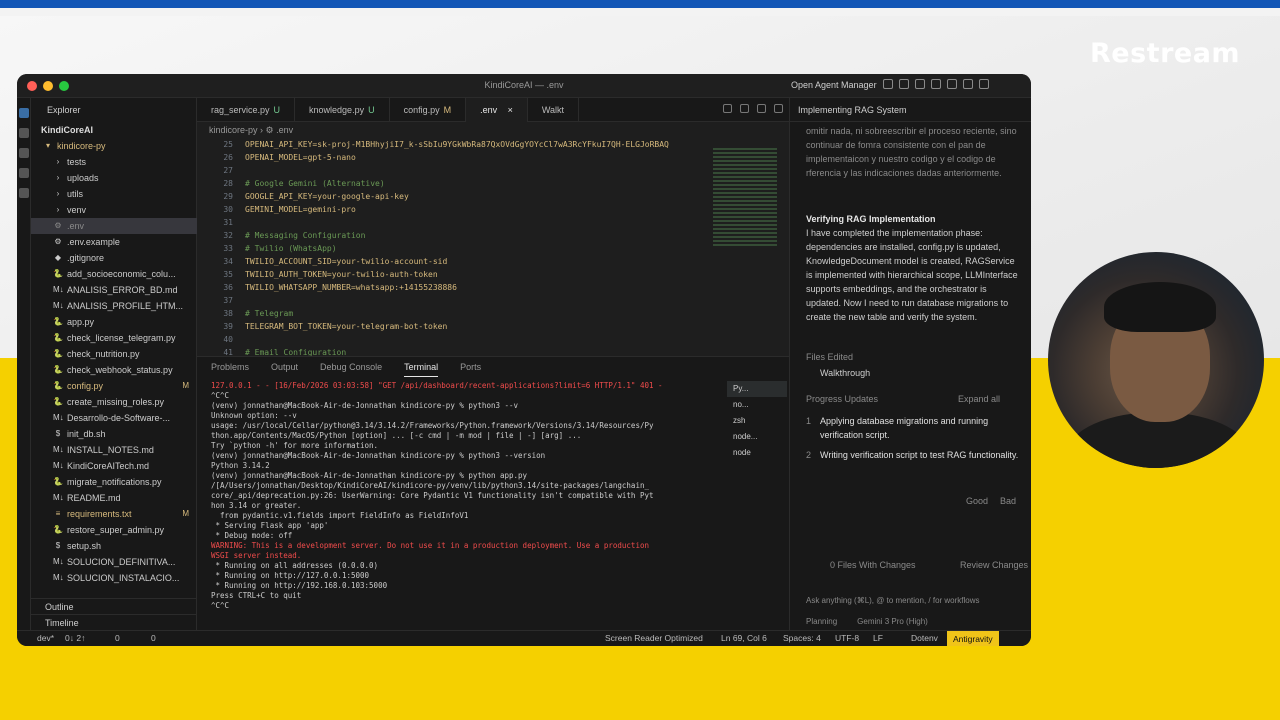 The height and width of the screenshot is (720, 1280). What do you see at coordinates (973, 638) in the screenshot?
I see `antigravity-status: Antigravity` at bounding box center [973, 638].